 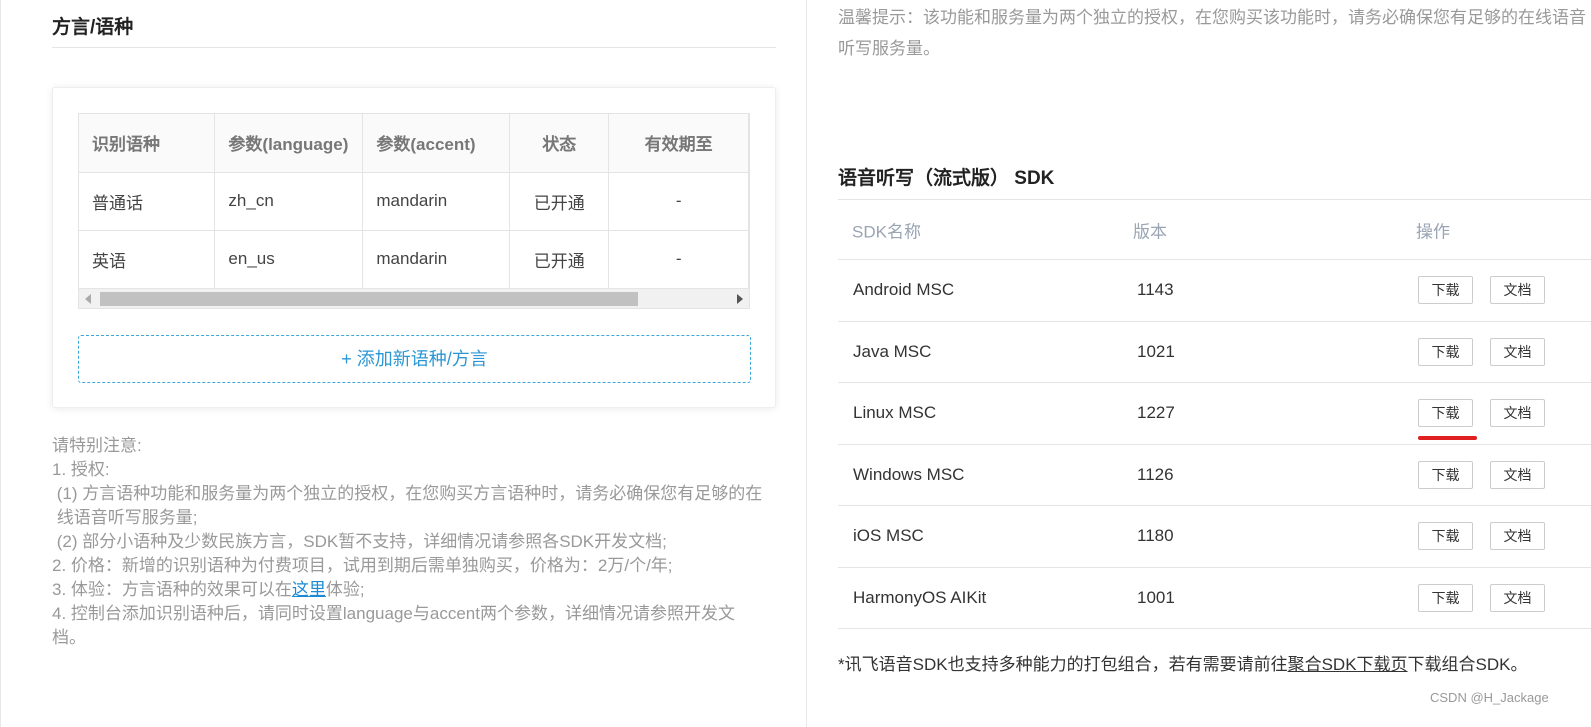 What do you see at coordinates (904, 290) in the screenshot?
I see `sdk-name: Android MSC` at bounding box center [904, 290].